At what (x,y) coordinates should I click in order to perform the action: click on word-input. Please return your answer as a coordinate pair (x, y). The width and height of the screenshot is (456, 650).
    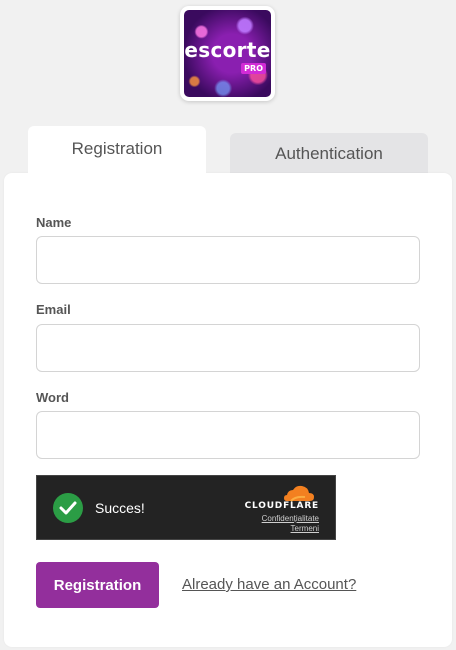
    Looking at the image, I should click on (228, 435).